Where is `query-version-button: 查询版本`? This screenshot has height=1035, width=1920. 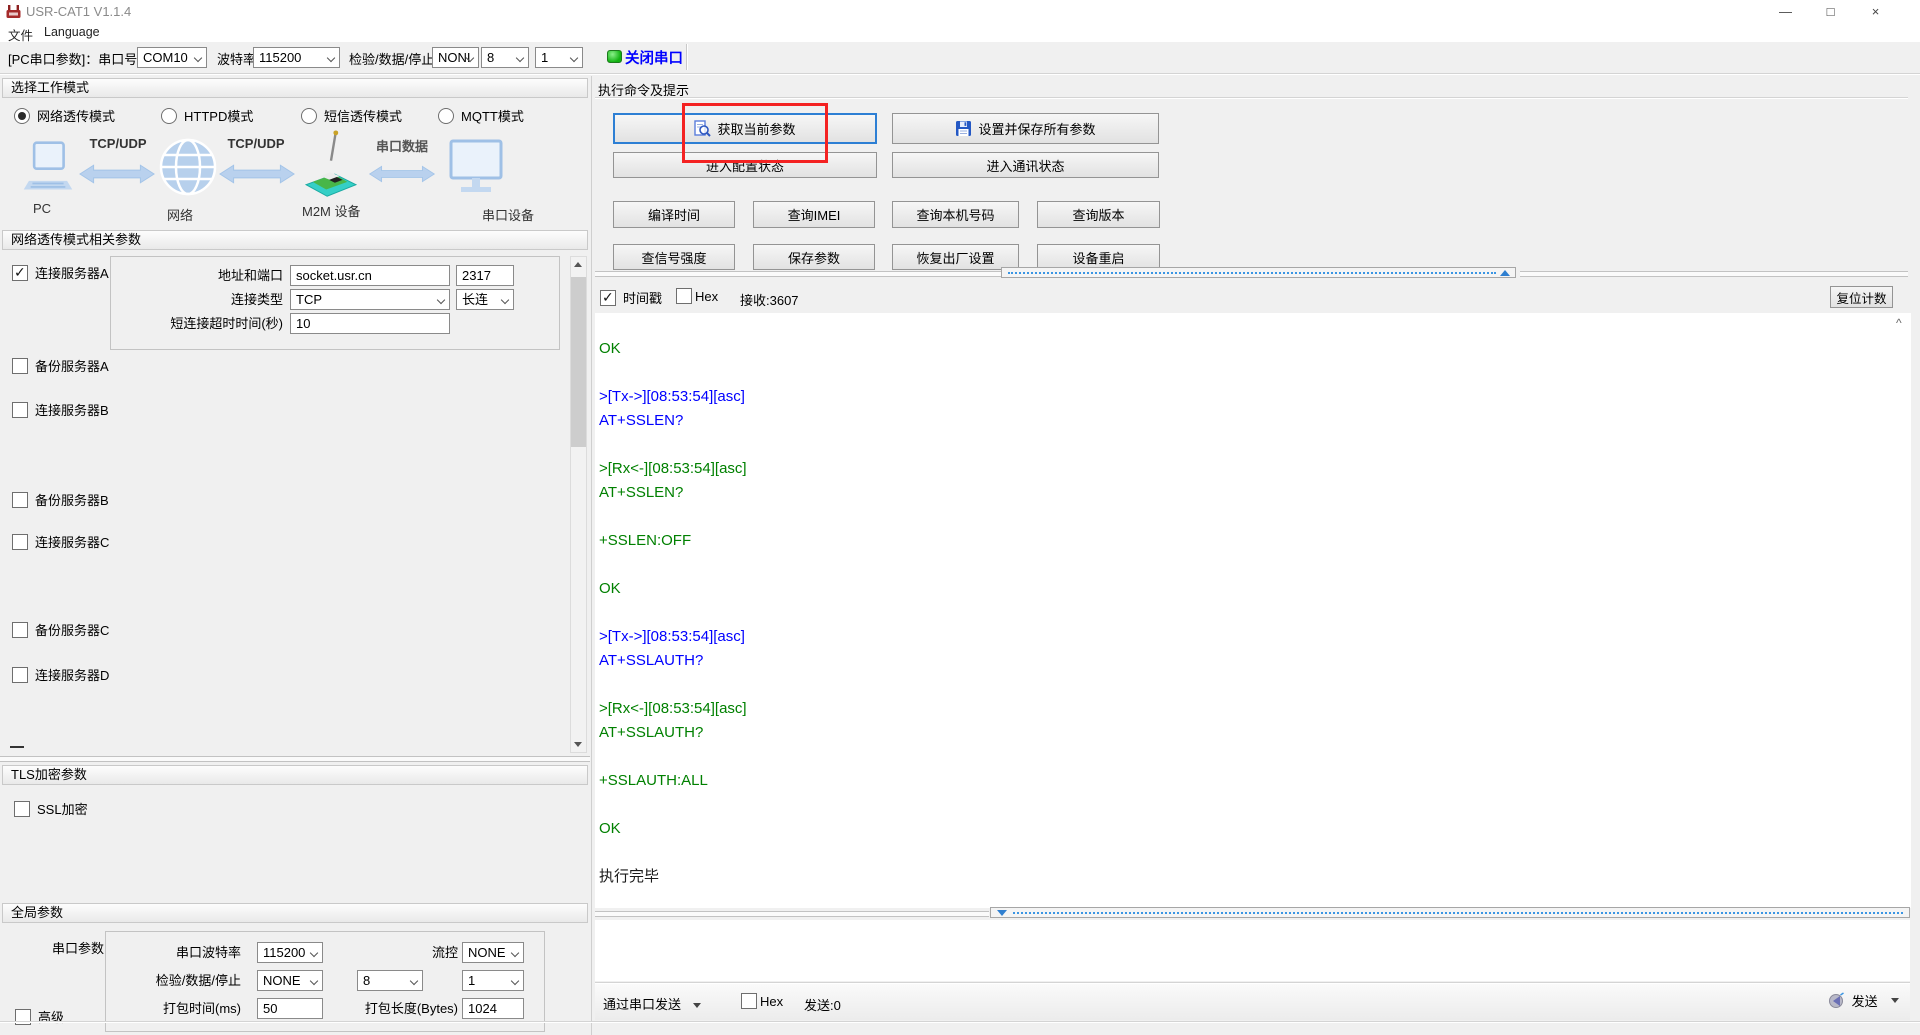 query-version-button: 查询版本 is located at coordinates (1098, 214).